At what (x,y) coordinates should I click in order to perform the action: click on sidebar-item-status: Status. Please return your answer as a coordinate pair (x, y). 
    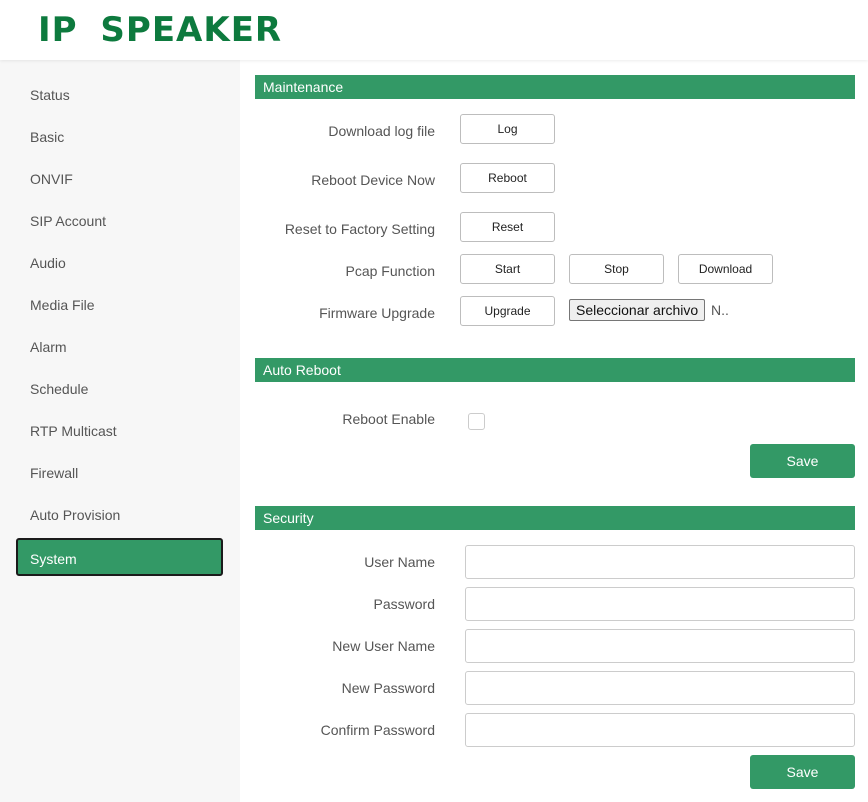
    Looking at the image, I should click on (119, 95).